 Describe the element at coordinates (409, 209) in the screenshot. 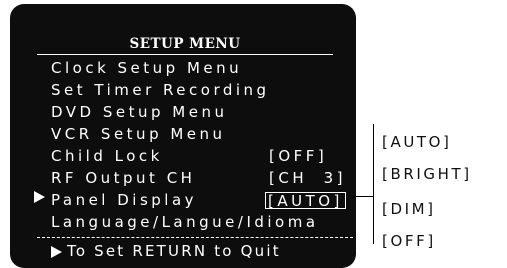

I see `option-dim: [DIM]` at that location.